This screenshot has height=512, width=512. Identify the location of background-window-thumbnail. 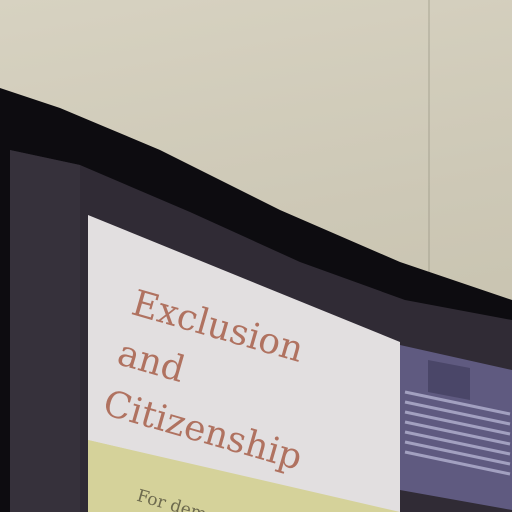
(456, 427).